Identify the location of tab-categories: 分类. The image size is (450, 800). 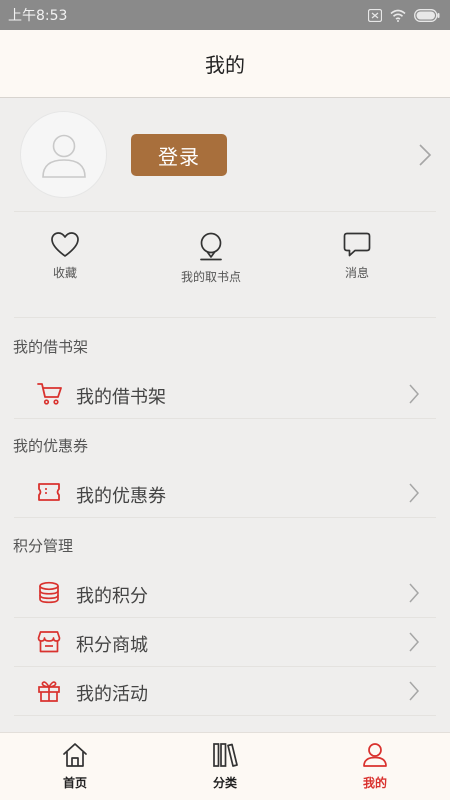
(225, 766).